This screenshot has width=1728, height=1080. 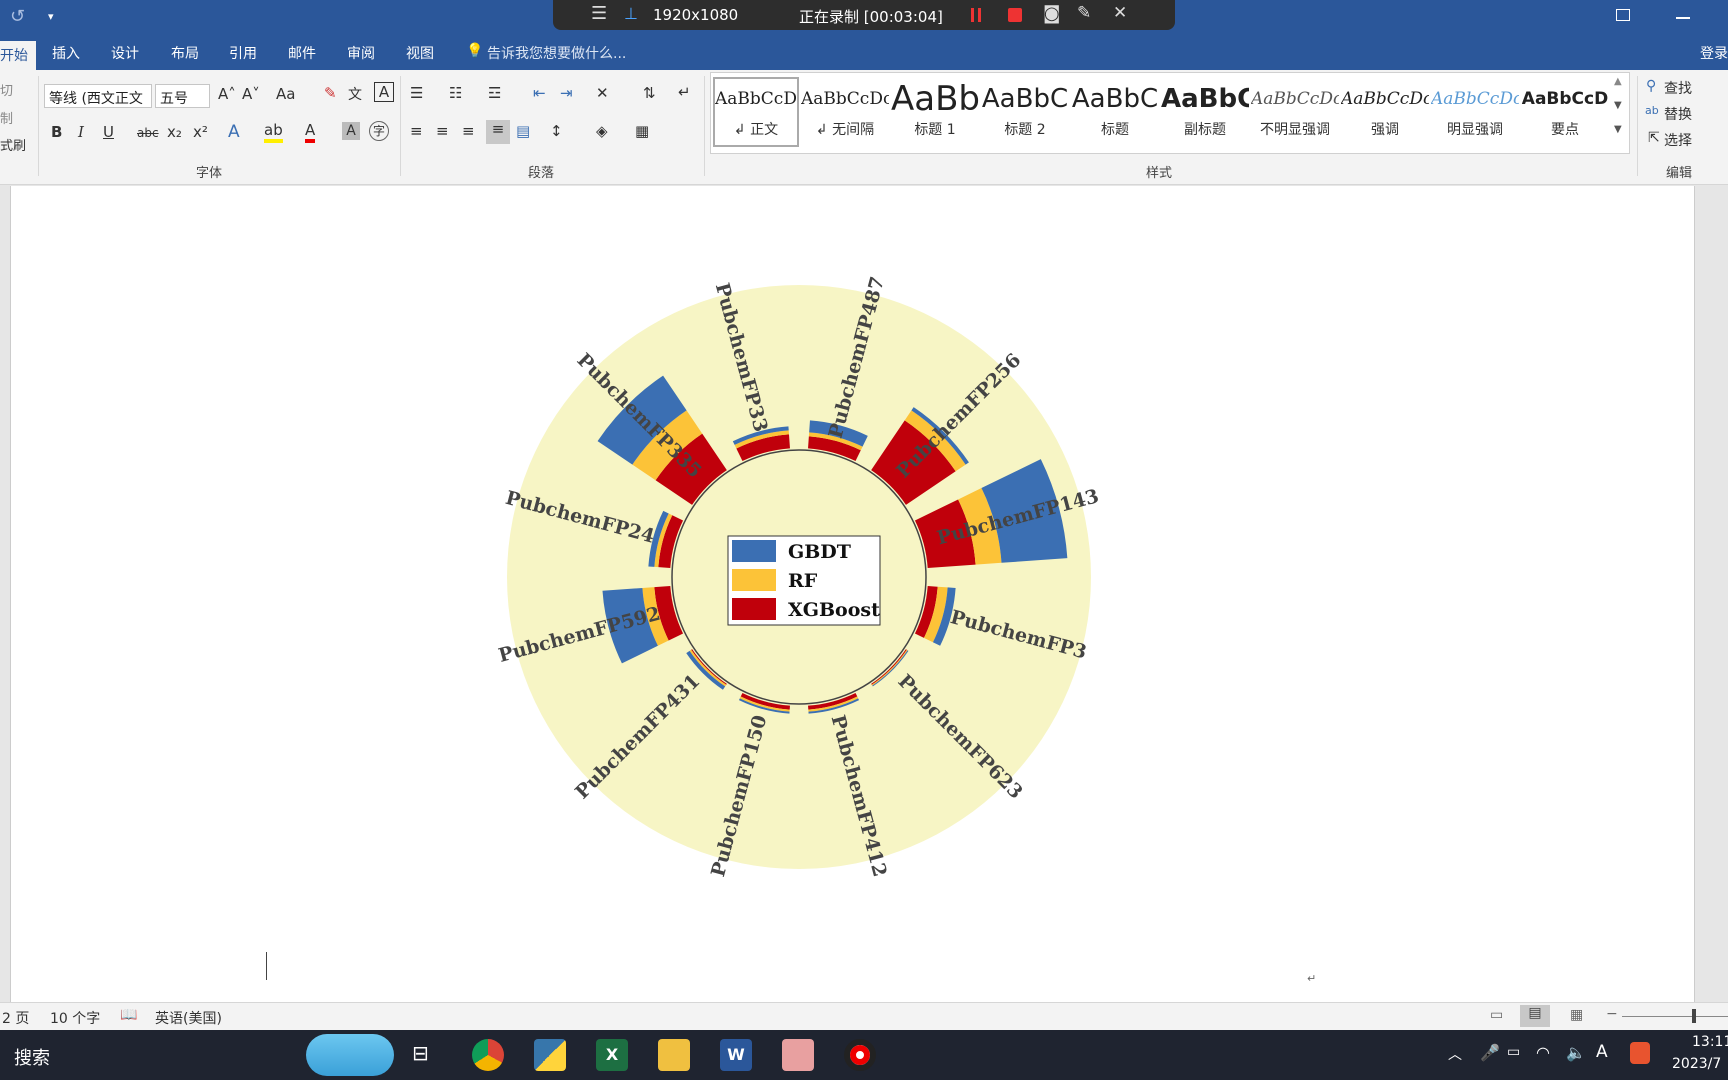 I want to click on close-icon: ✕, so click(x=1120, y=13).